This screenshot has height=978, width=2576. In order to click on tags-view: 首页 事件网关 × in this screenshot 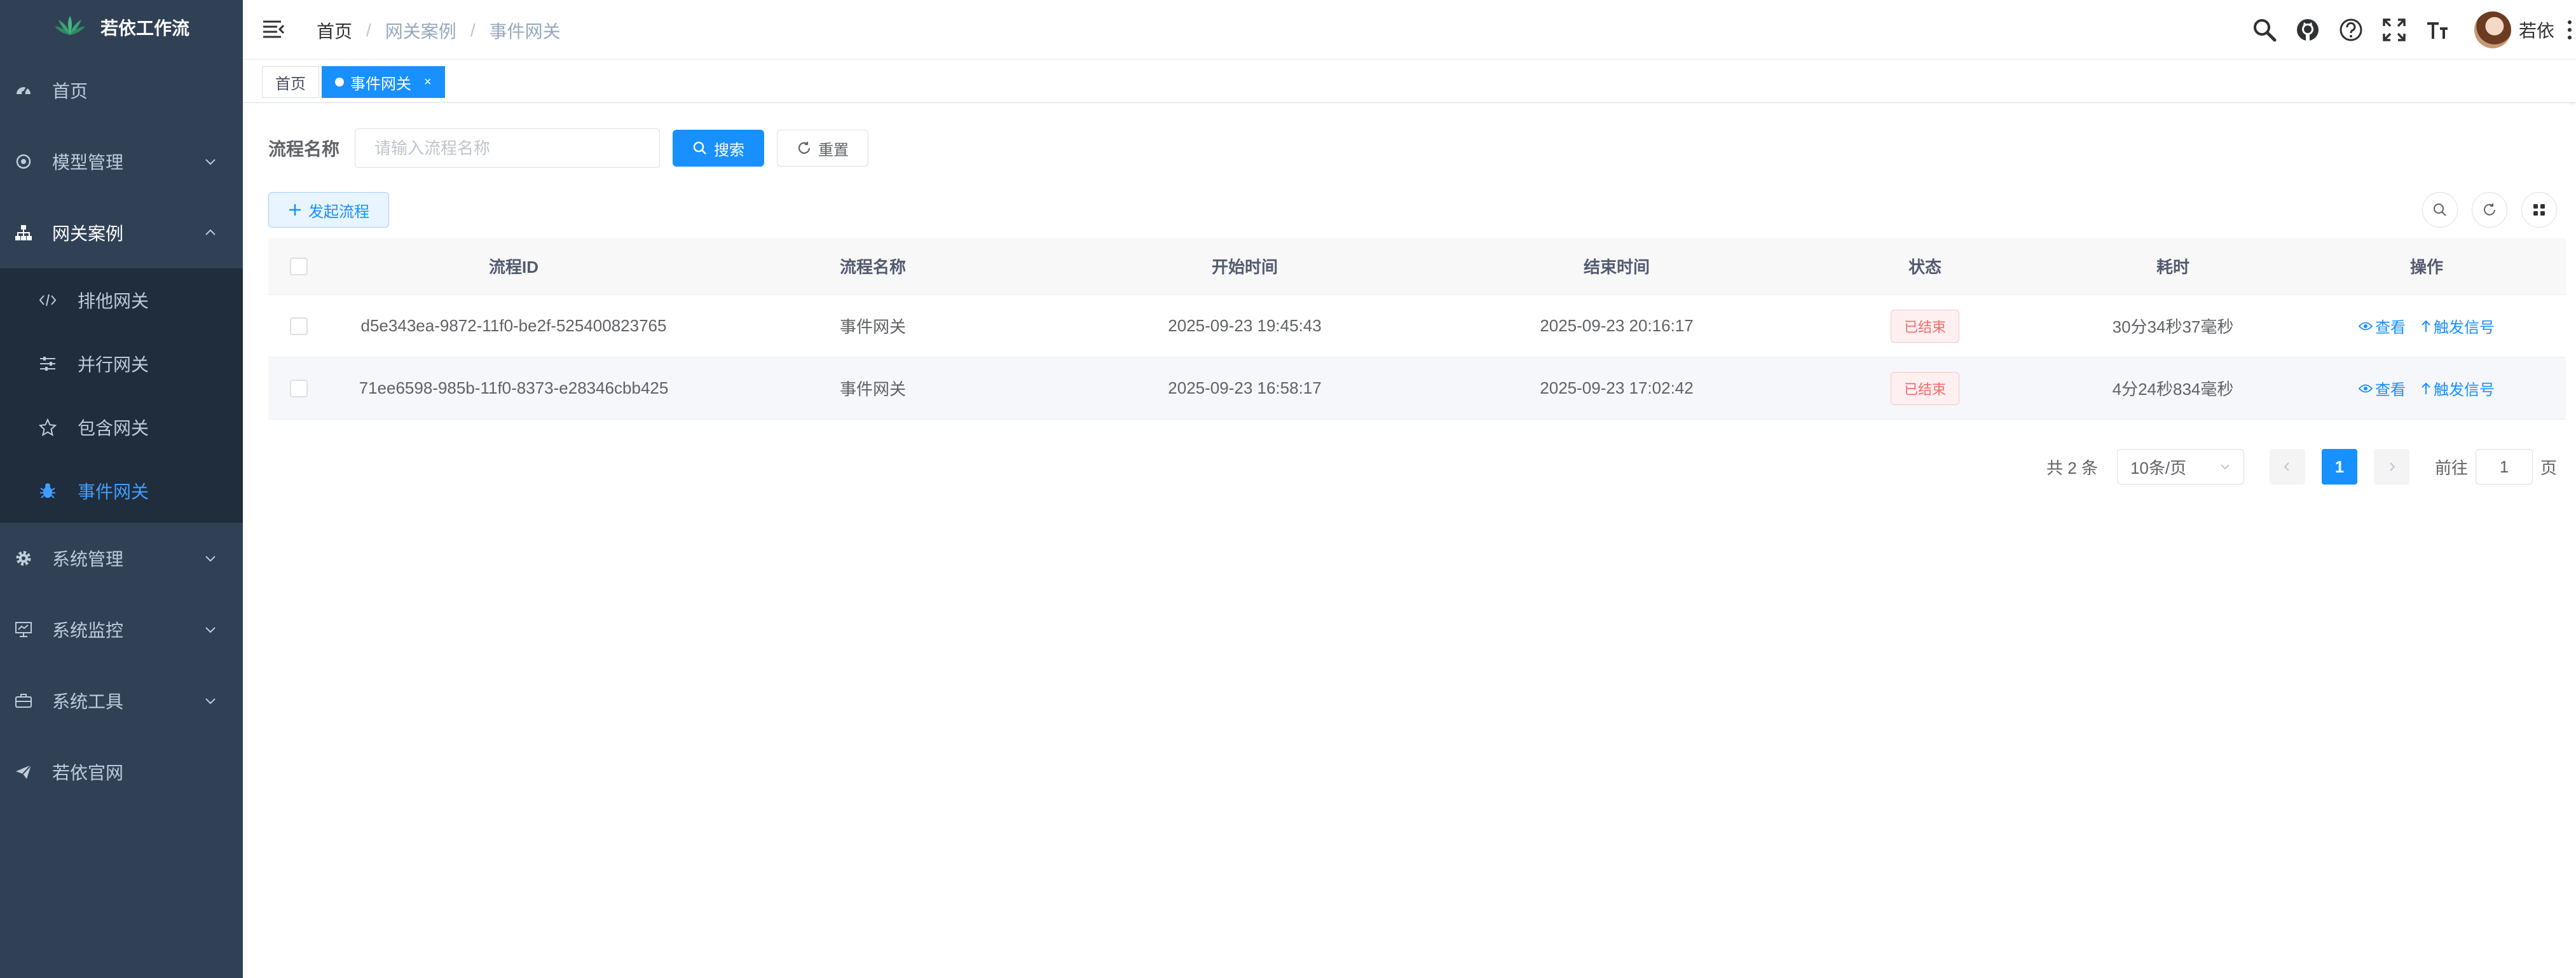, I will do `click(1409, 82)`.